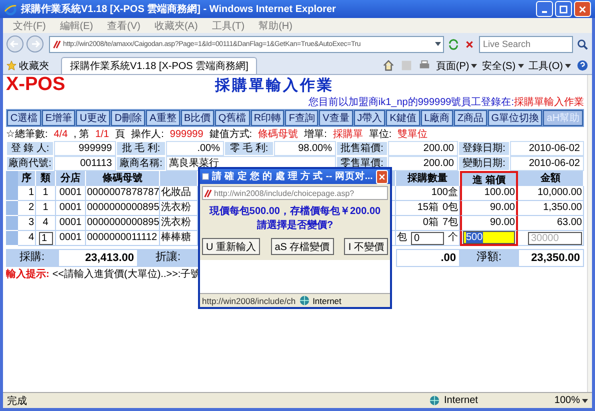 This screenshot has width=595, height=411. What do you see at coordinates (453, 238) in the screenshot?
I see `unit-label: 个` at bounding box center [453, 238].